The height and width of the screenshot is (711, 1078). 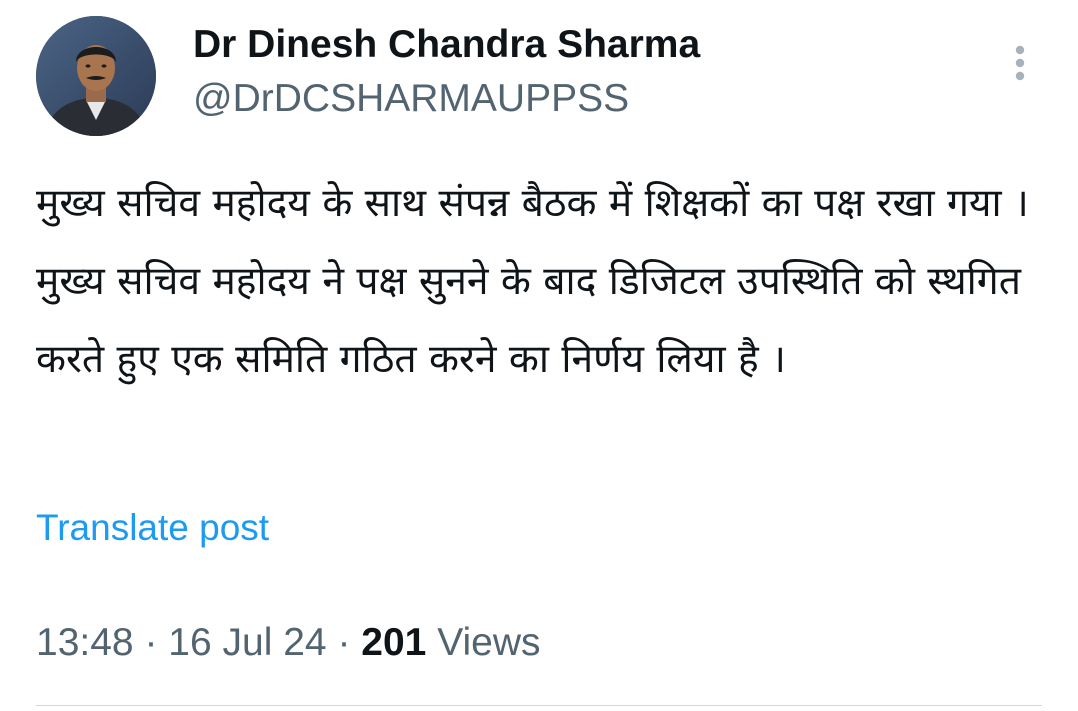 What do you see at coordinates (411, 99) in the screenshot?
I see `user-handle: @DrDCSHARMAUPPSS` at bounding box center [411, 99].